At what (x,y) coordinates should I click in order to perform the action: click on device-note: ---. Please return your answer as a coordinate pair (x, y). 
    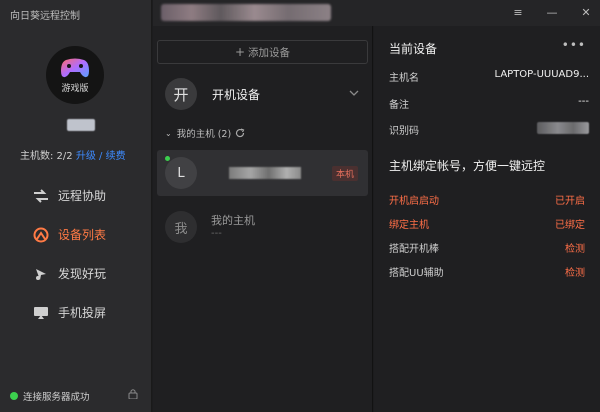
    Looking at the image, I should click on (216, 233).